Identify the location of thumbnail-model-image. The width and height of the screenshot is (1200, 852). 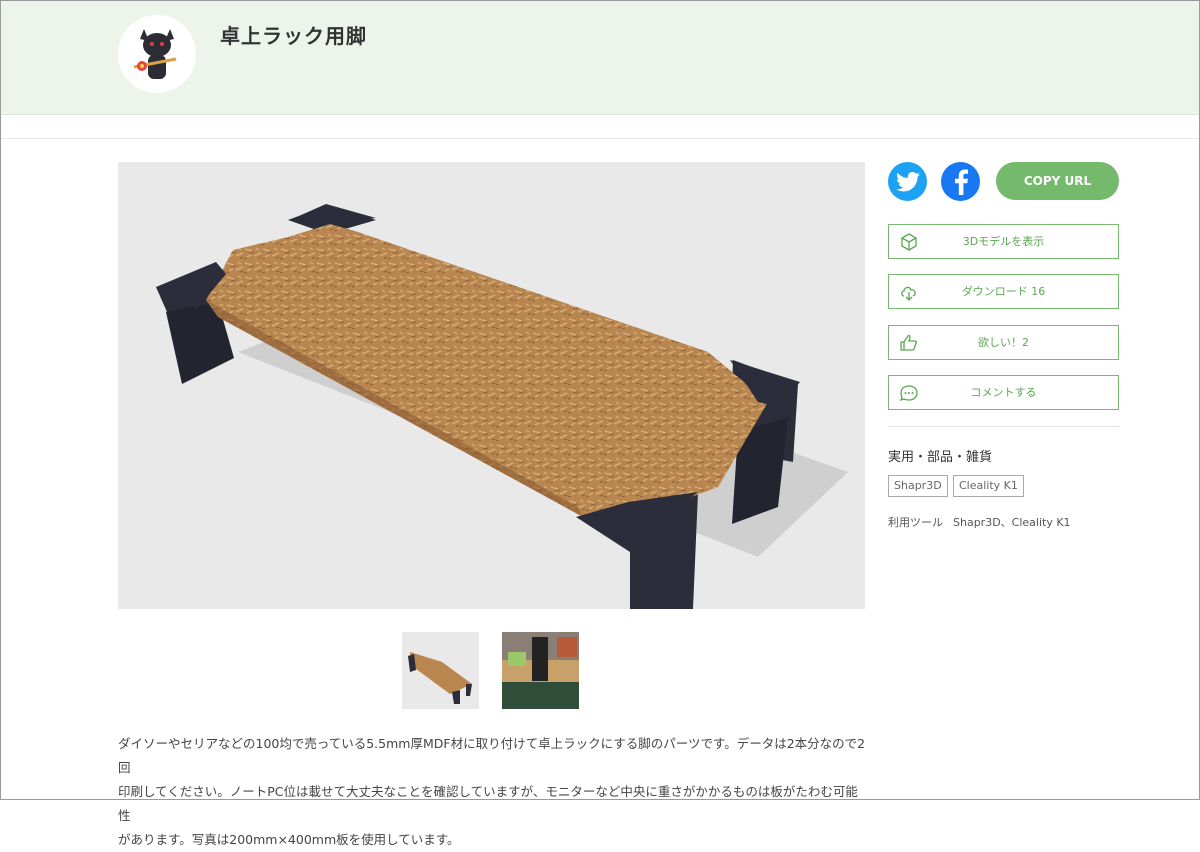
(440, 670).